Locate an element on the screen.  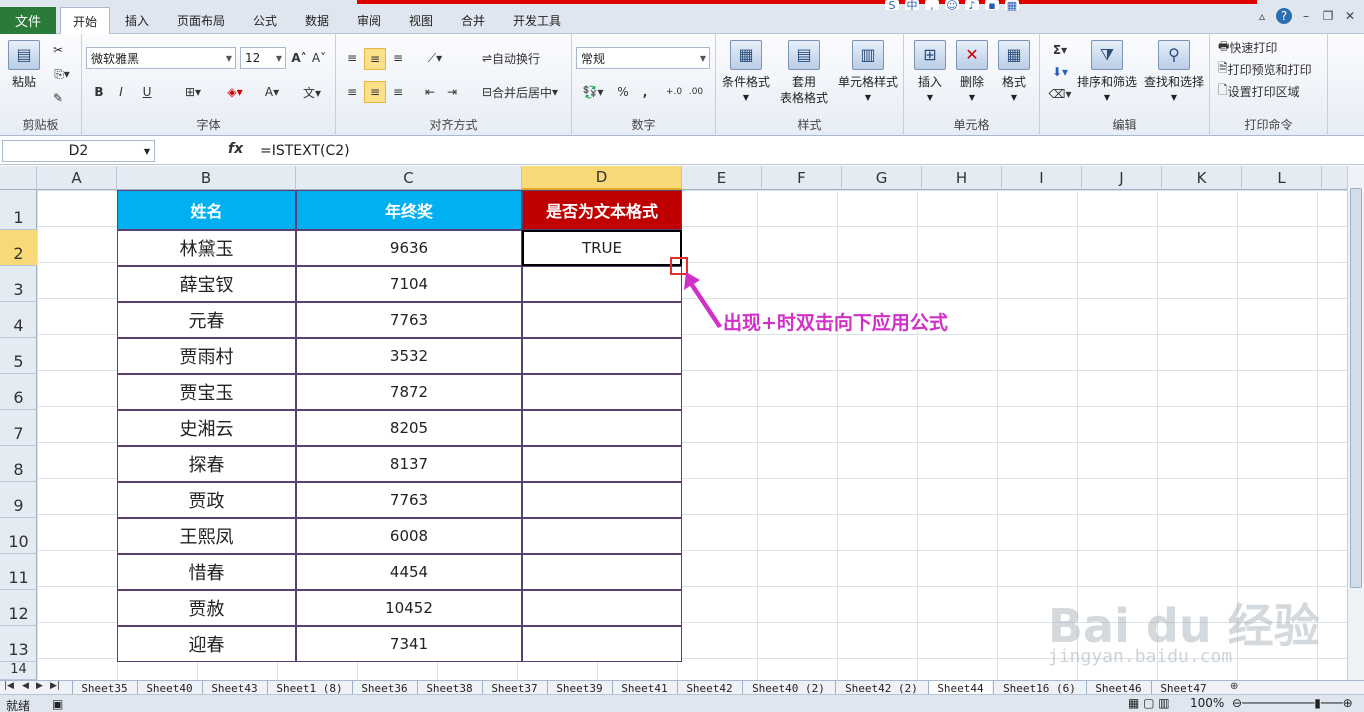
sheet-tab: Sheet38 is located at coordinates (449, 688).